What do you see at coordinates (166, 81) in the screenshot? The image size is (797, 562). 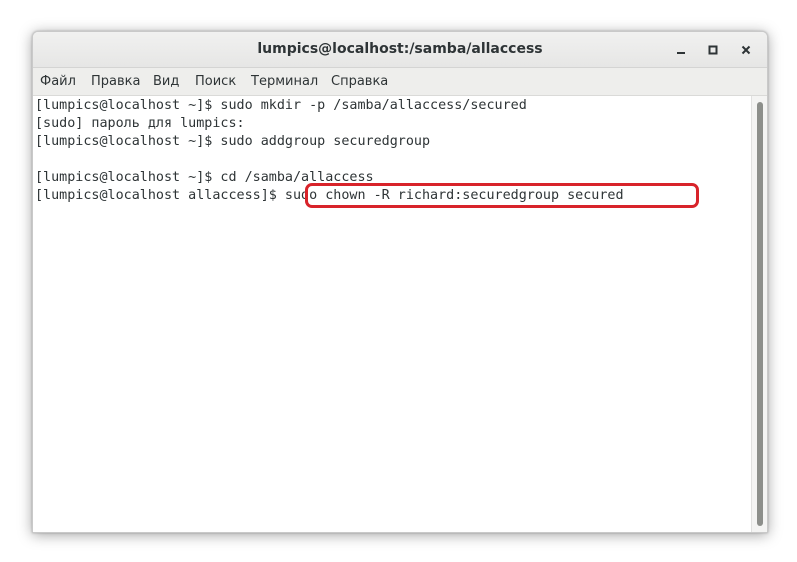 I see `menu-view: Вид` at bounding box center [166, 81].